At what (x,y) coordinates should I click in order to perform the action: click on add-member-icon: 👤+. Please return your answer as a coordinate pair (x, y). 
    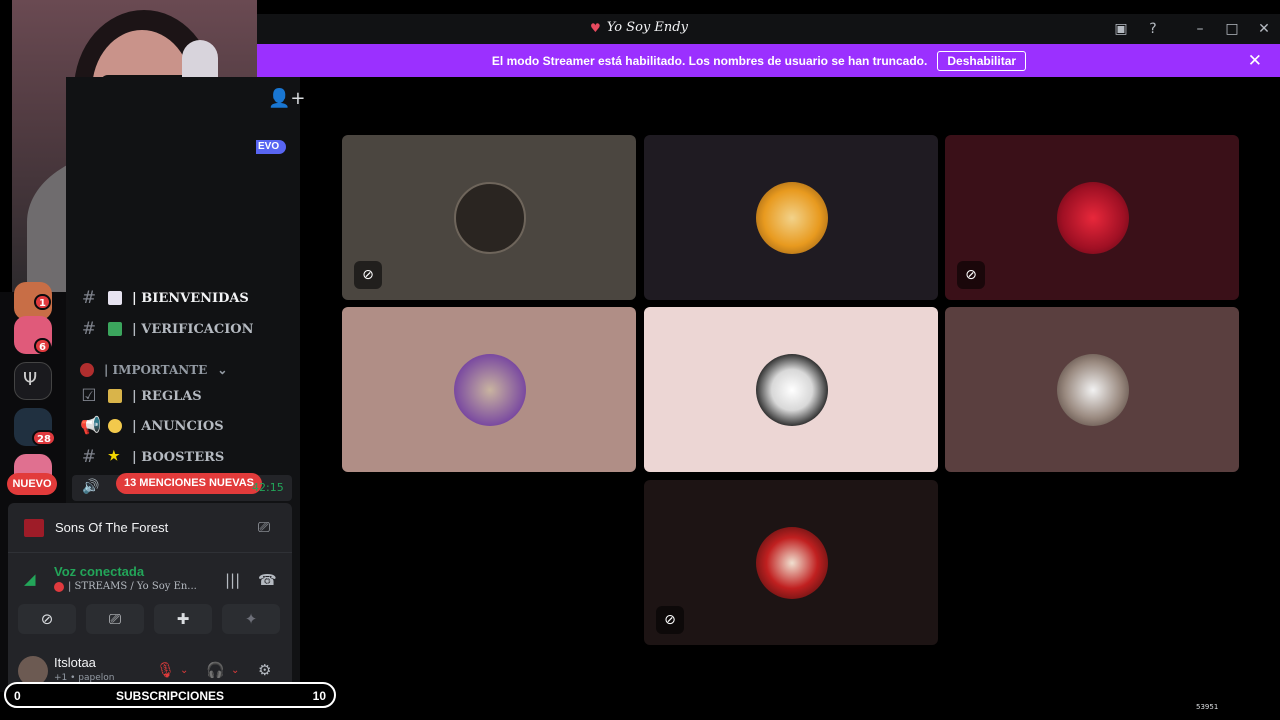
    Looking at the image, I should click on (287, 98).